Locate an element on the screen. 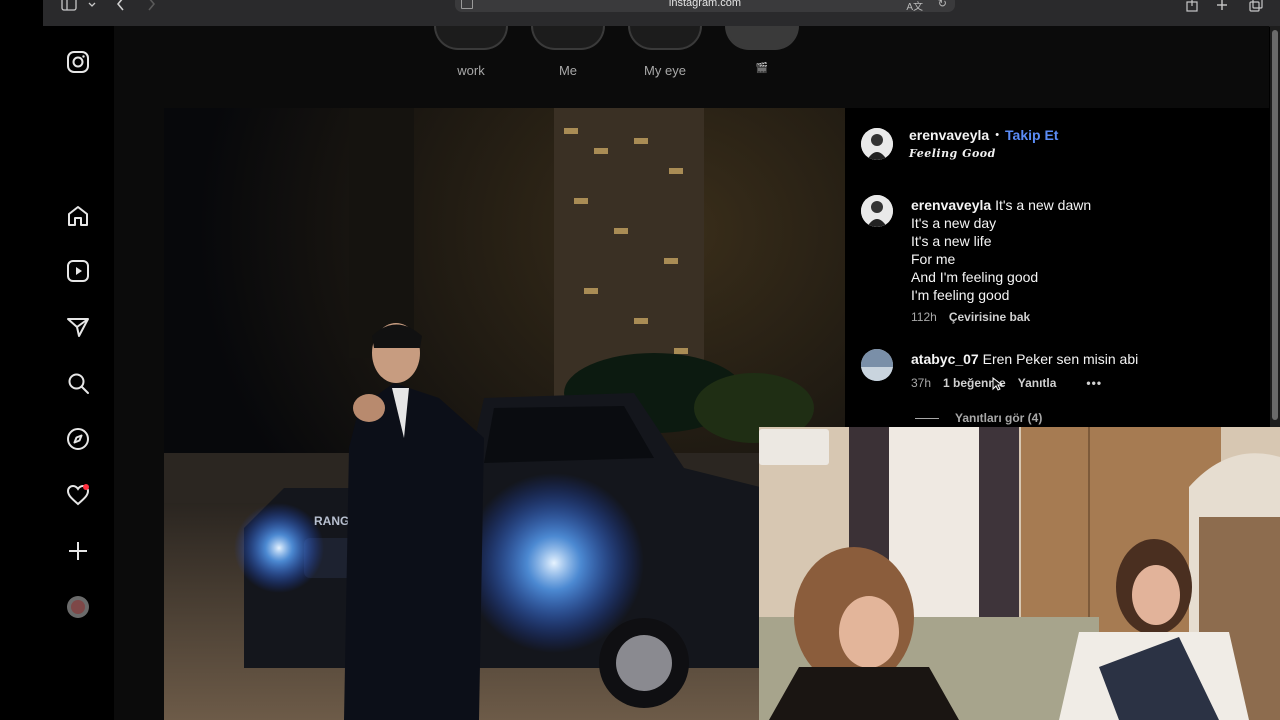 This screenshot has width=1280, height=720. address-bar: instagram.com A文 ↻ is located at coordinates (705, 6).